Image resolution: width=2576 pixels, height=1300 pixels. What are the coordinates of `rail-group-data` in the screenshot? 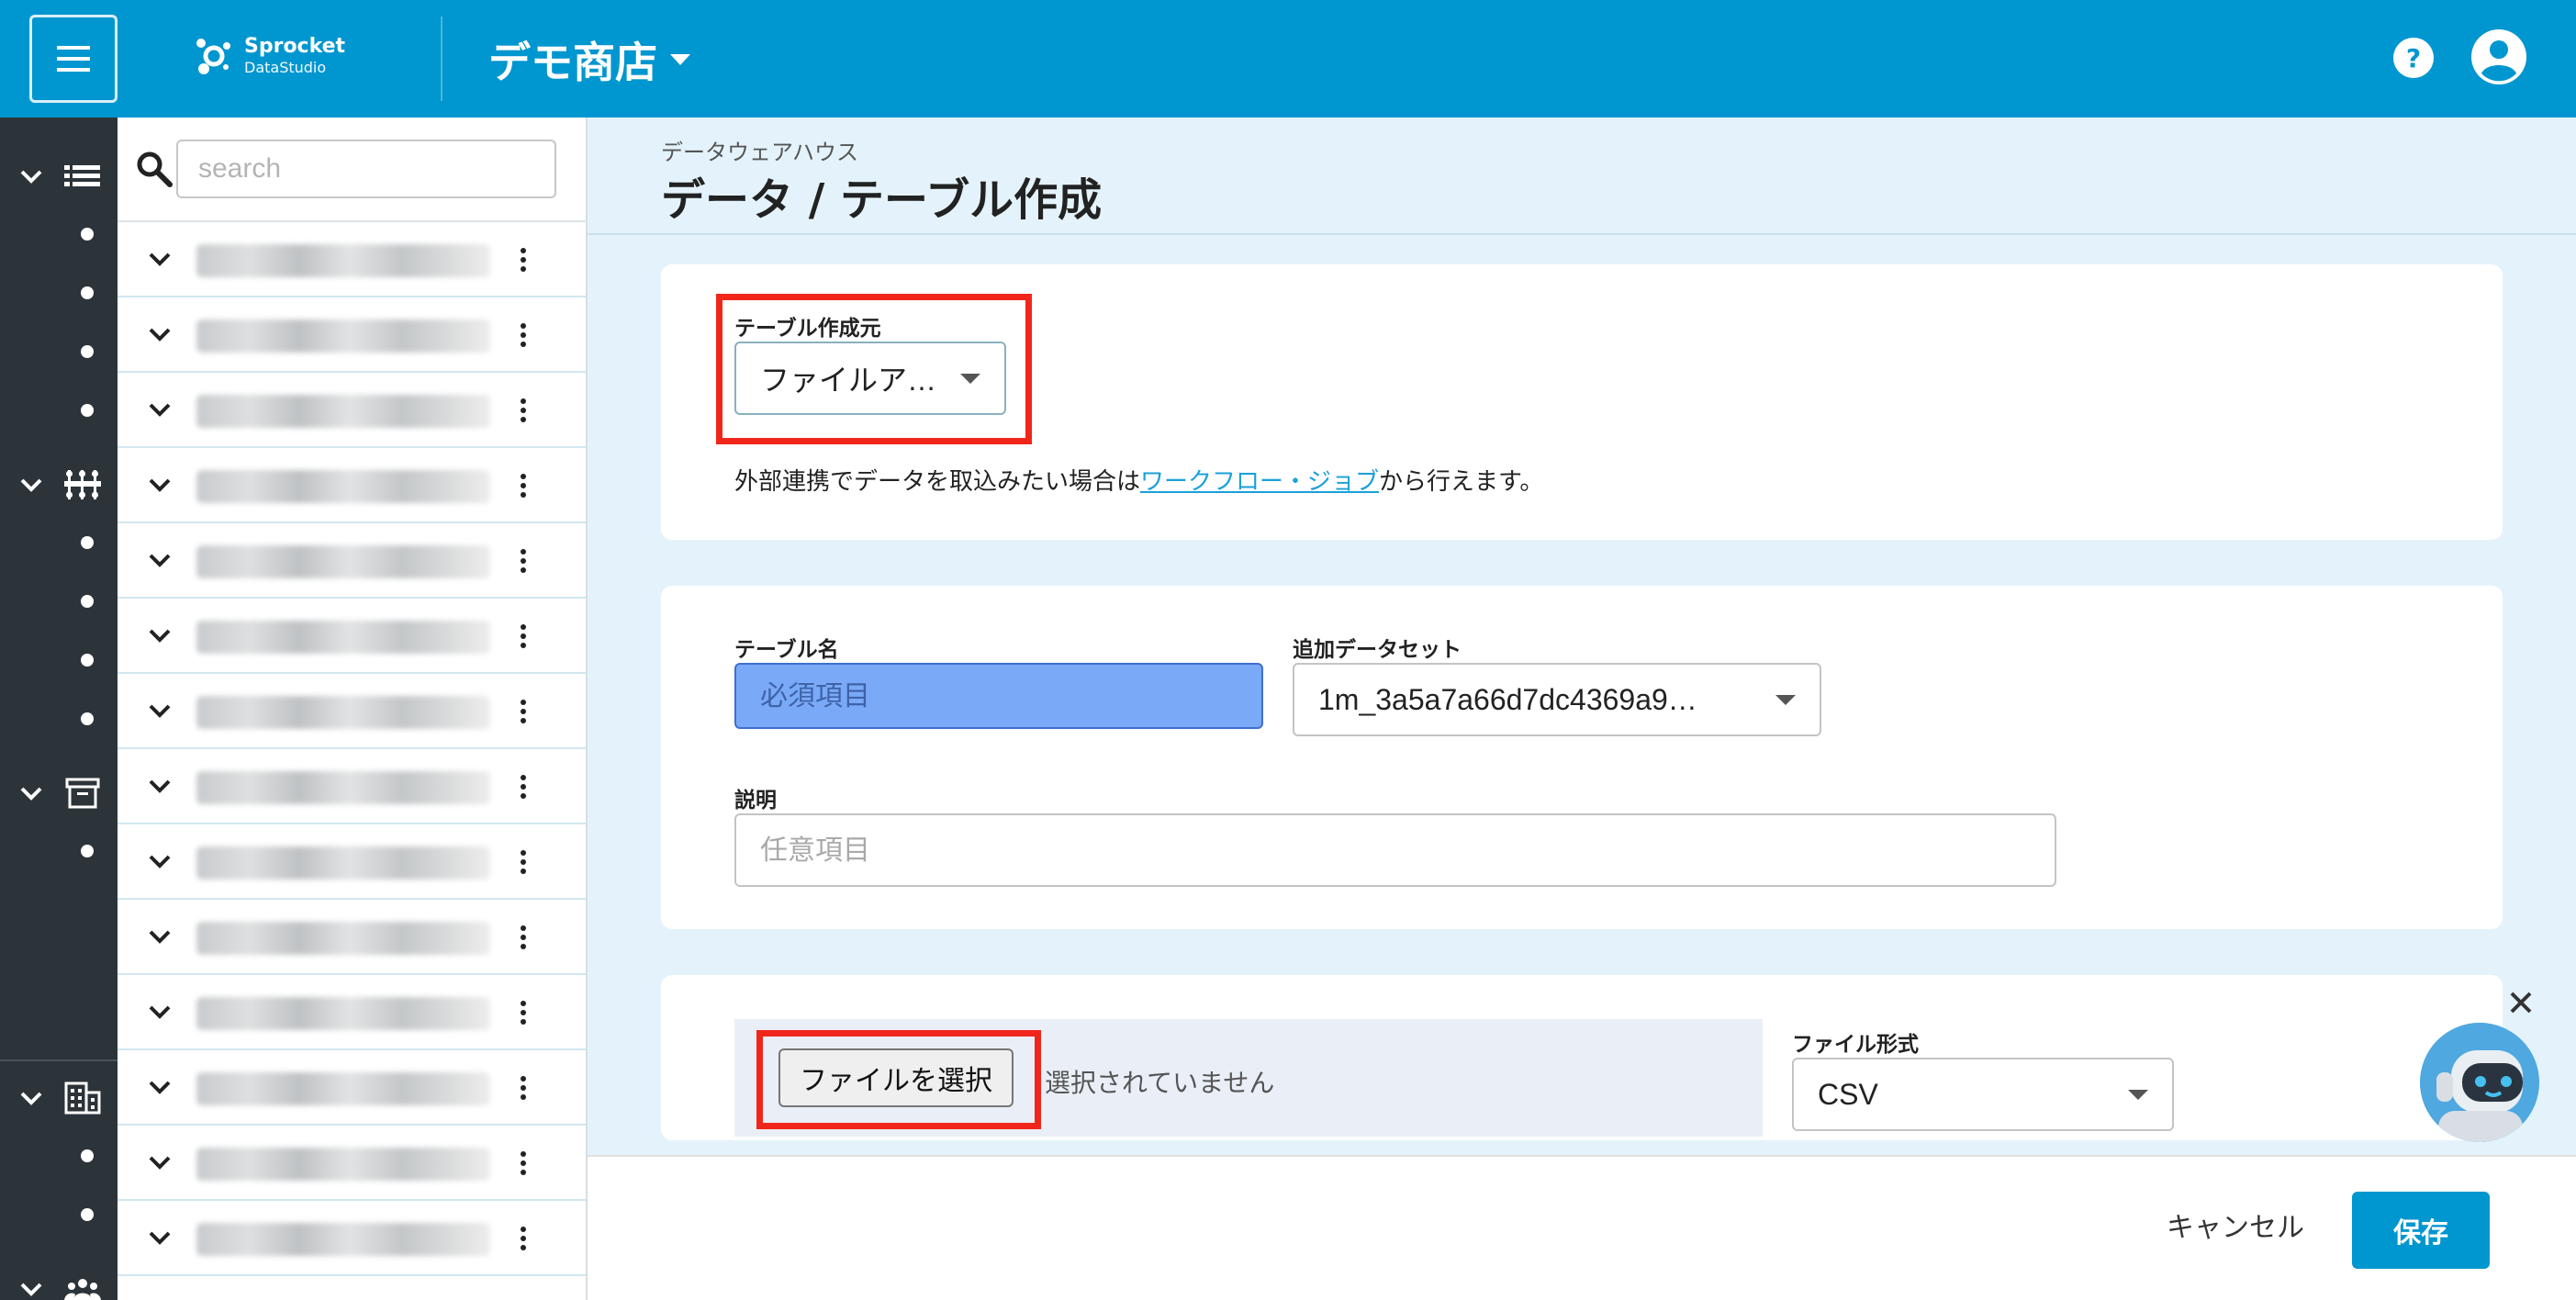 It's located at (59, 176).